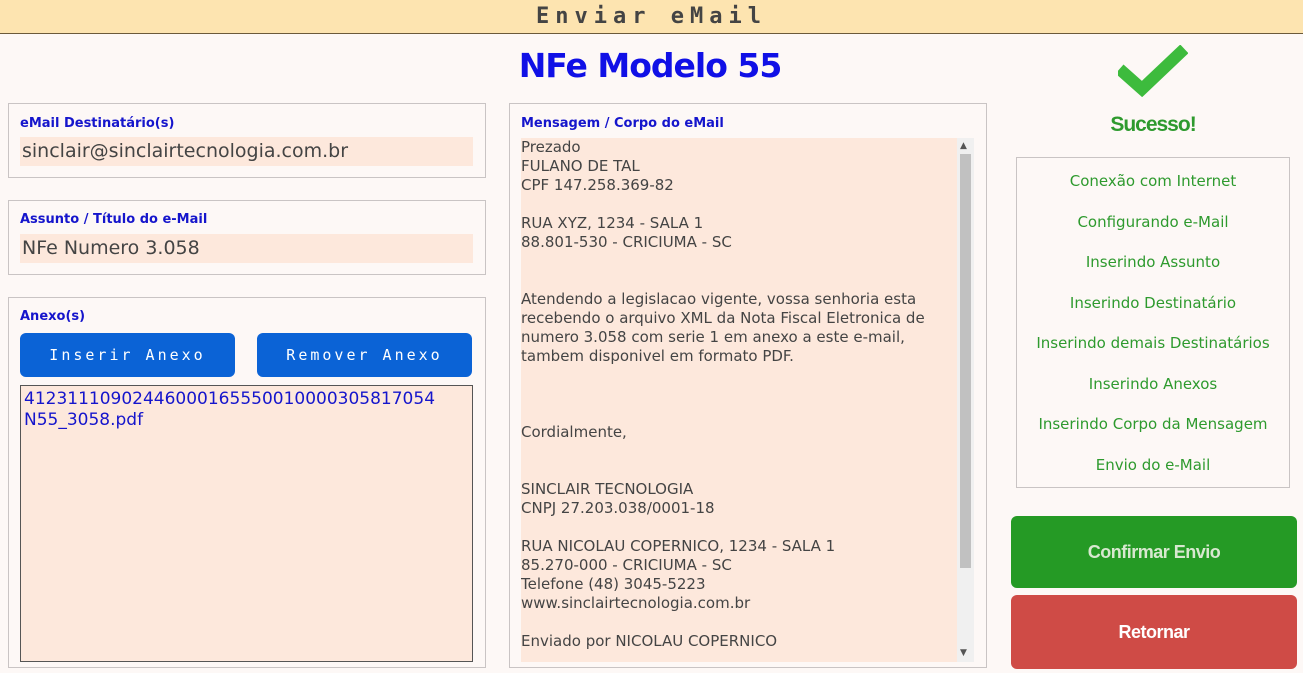 Image resolution: width=1303 pixels, height=673 pixels. I want to click on return-button: Retornar, so click(1154, 632).